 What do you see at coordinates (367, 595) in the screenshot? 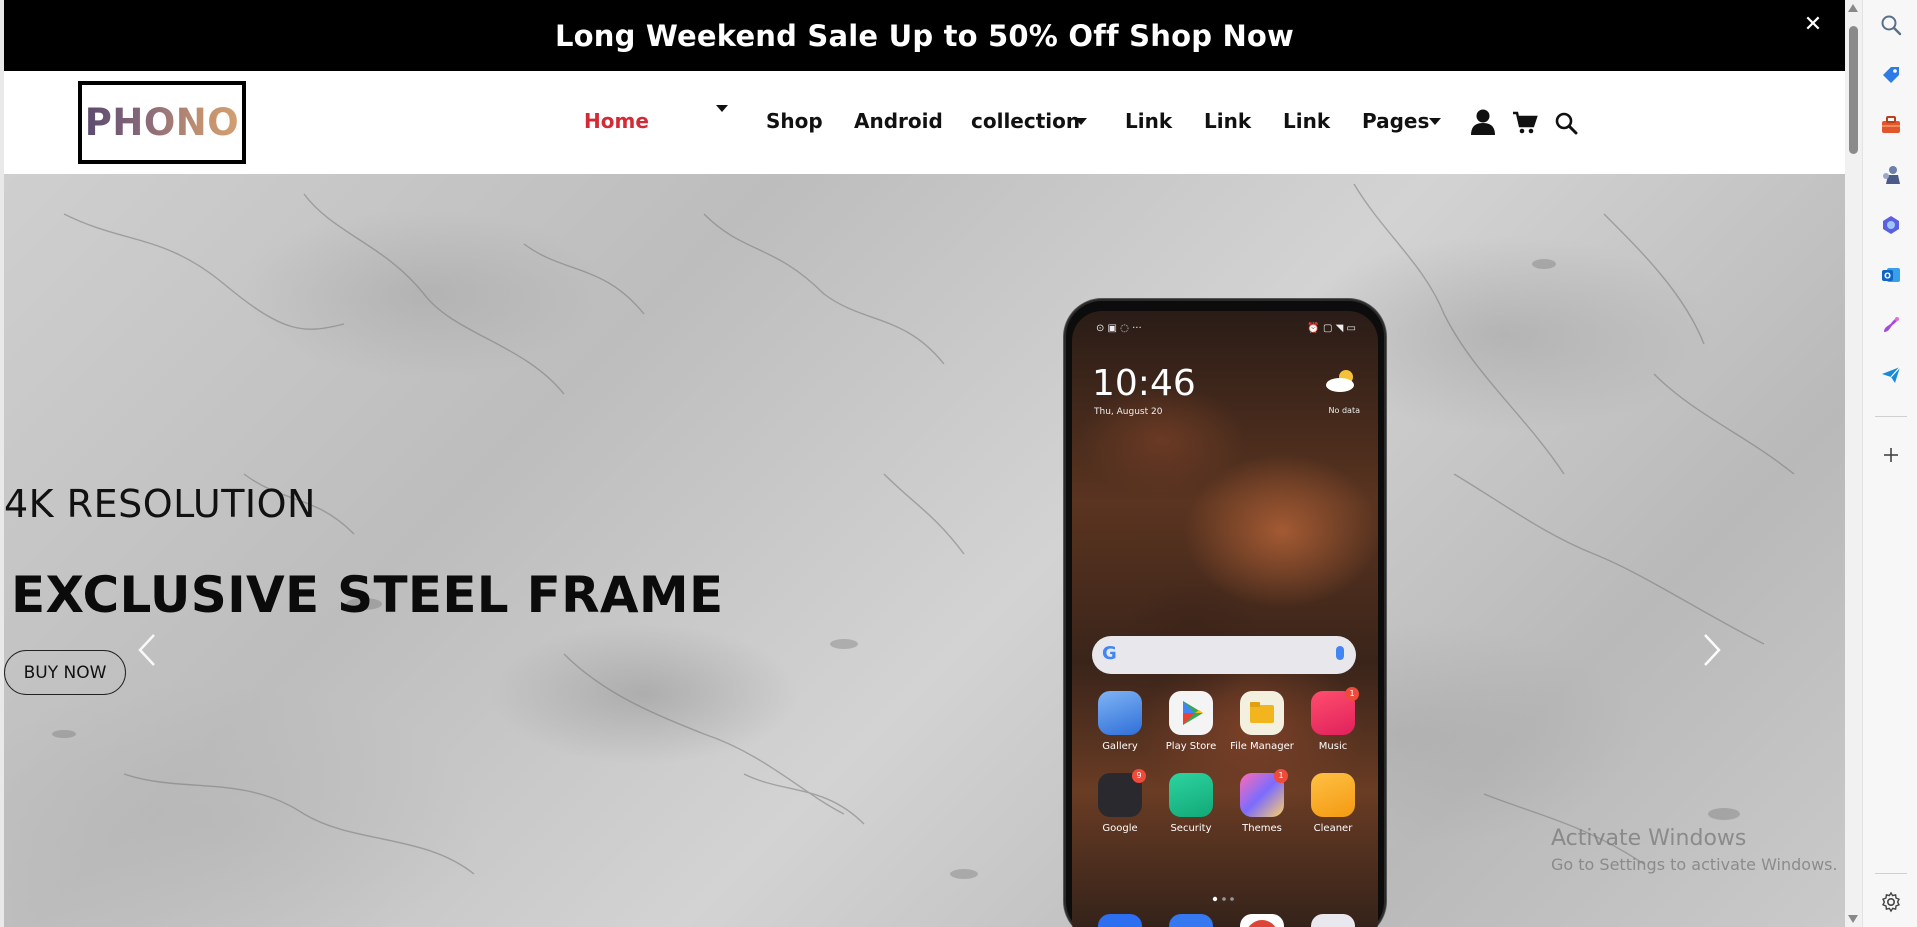
I see `hero-title: EXCLUSIVE STEEL FRAME` at bounding box center [367, 595].